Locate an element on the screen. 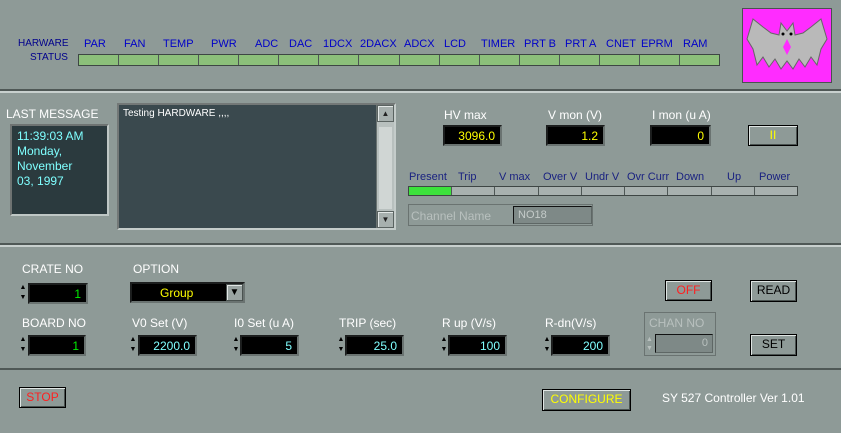 This screenshot has width=841, height=433. v0-set-label: V0 Set (V) is located at coordinates (160, 323).